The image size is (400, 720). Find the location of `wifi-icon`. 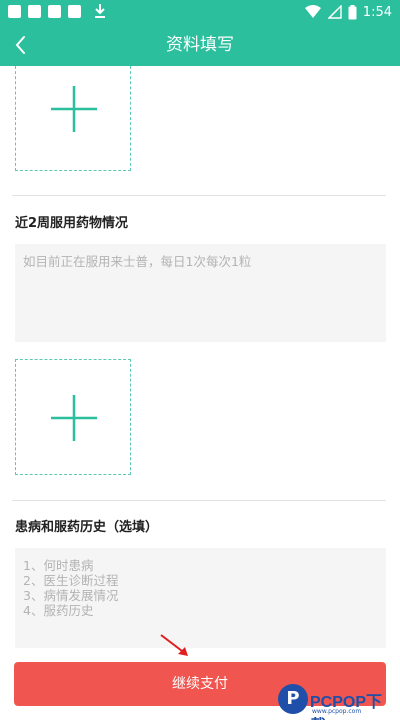

wifi-icon is located at coordinates (312, 11).